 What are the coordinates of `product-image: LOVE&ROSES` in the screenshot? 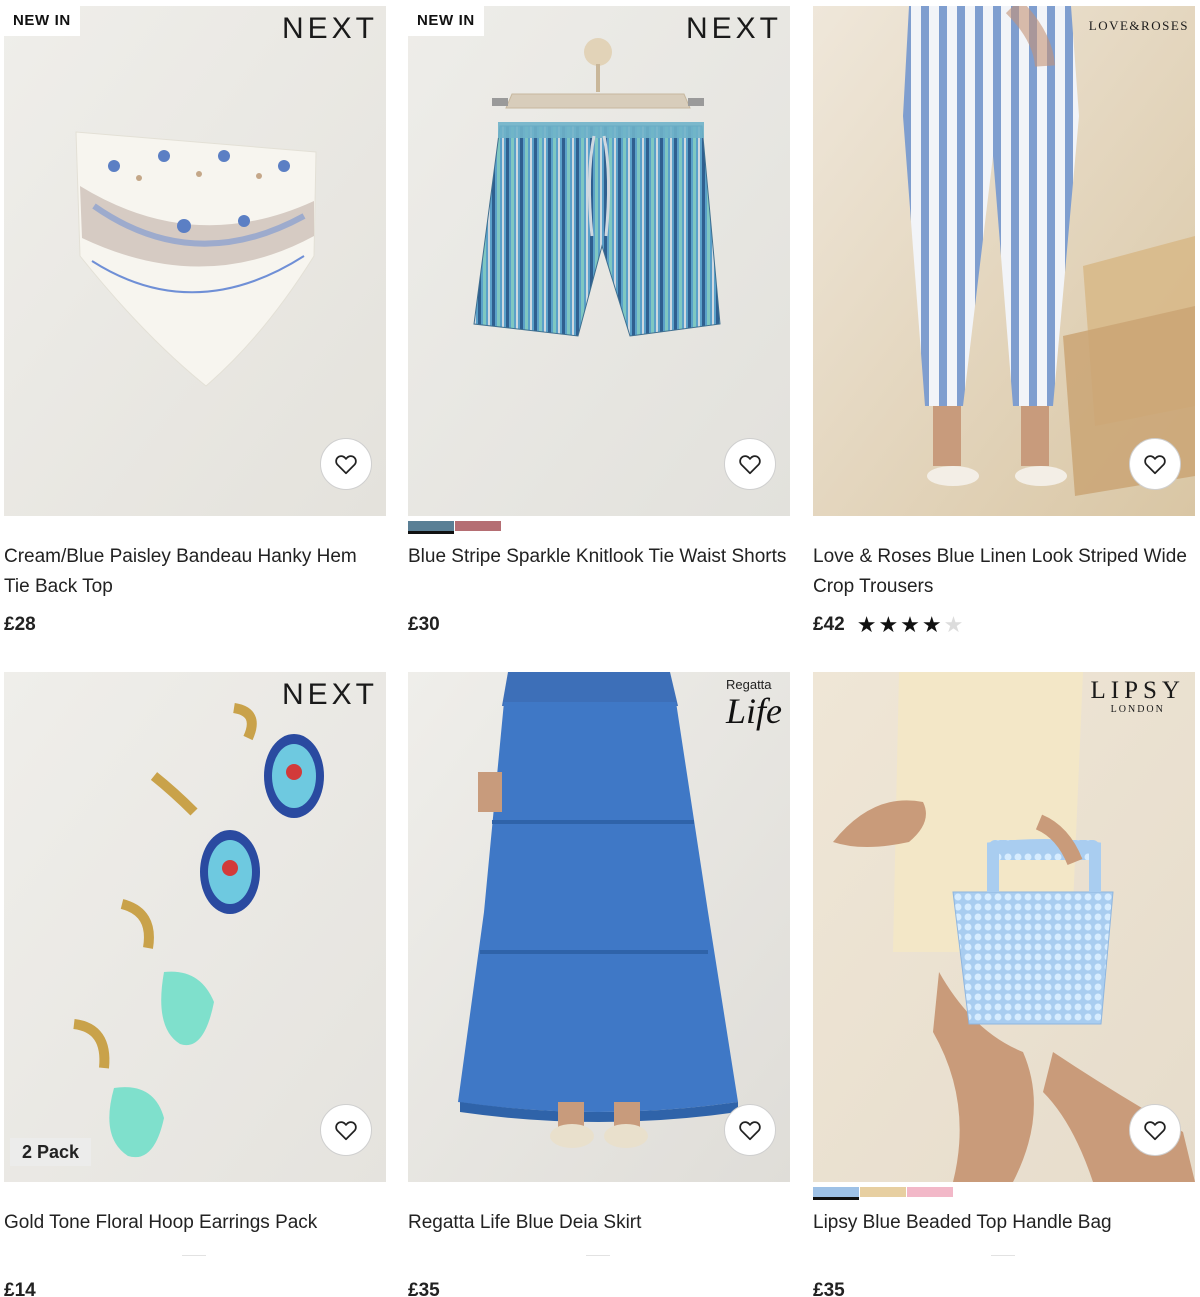 It's located at (1004, 261).